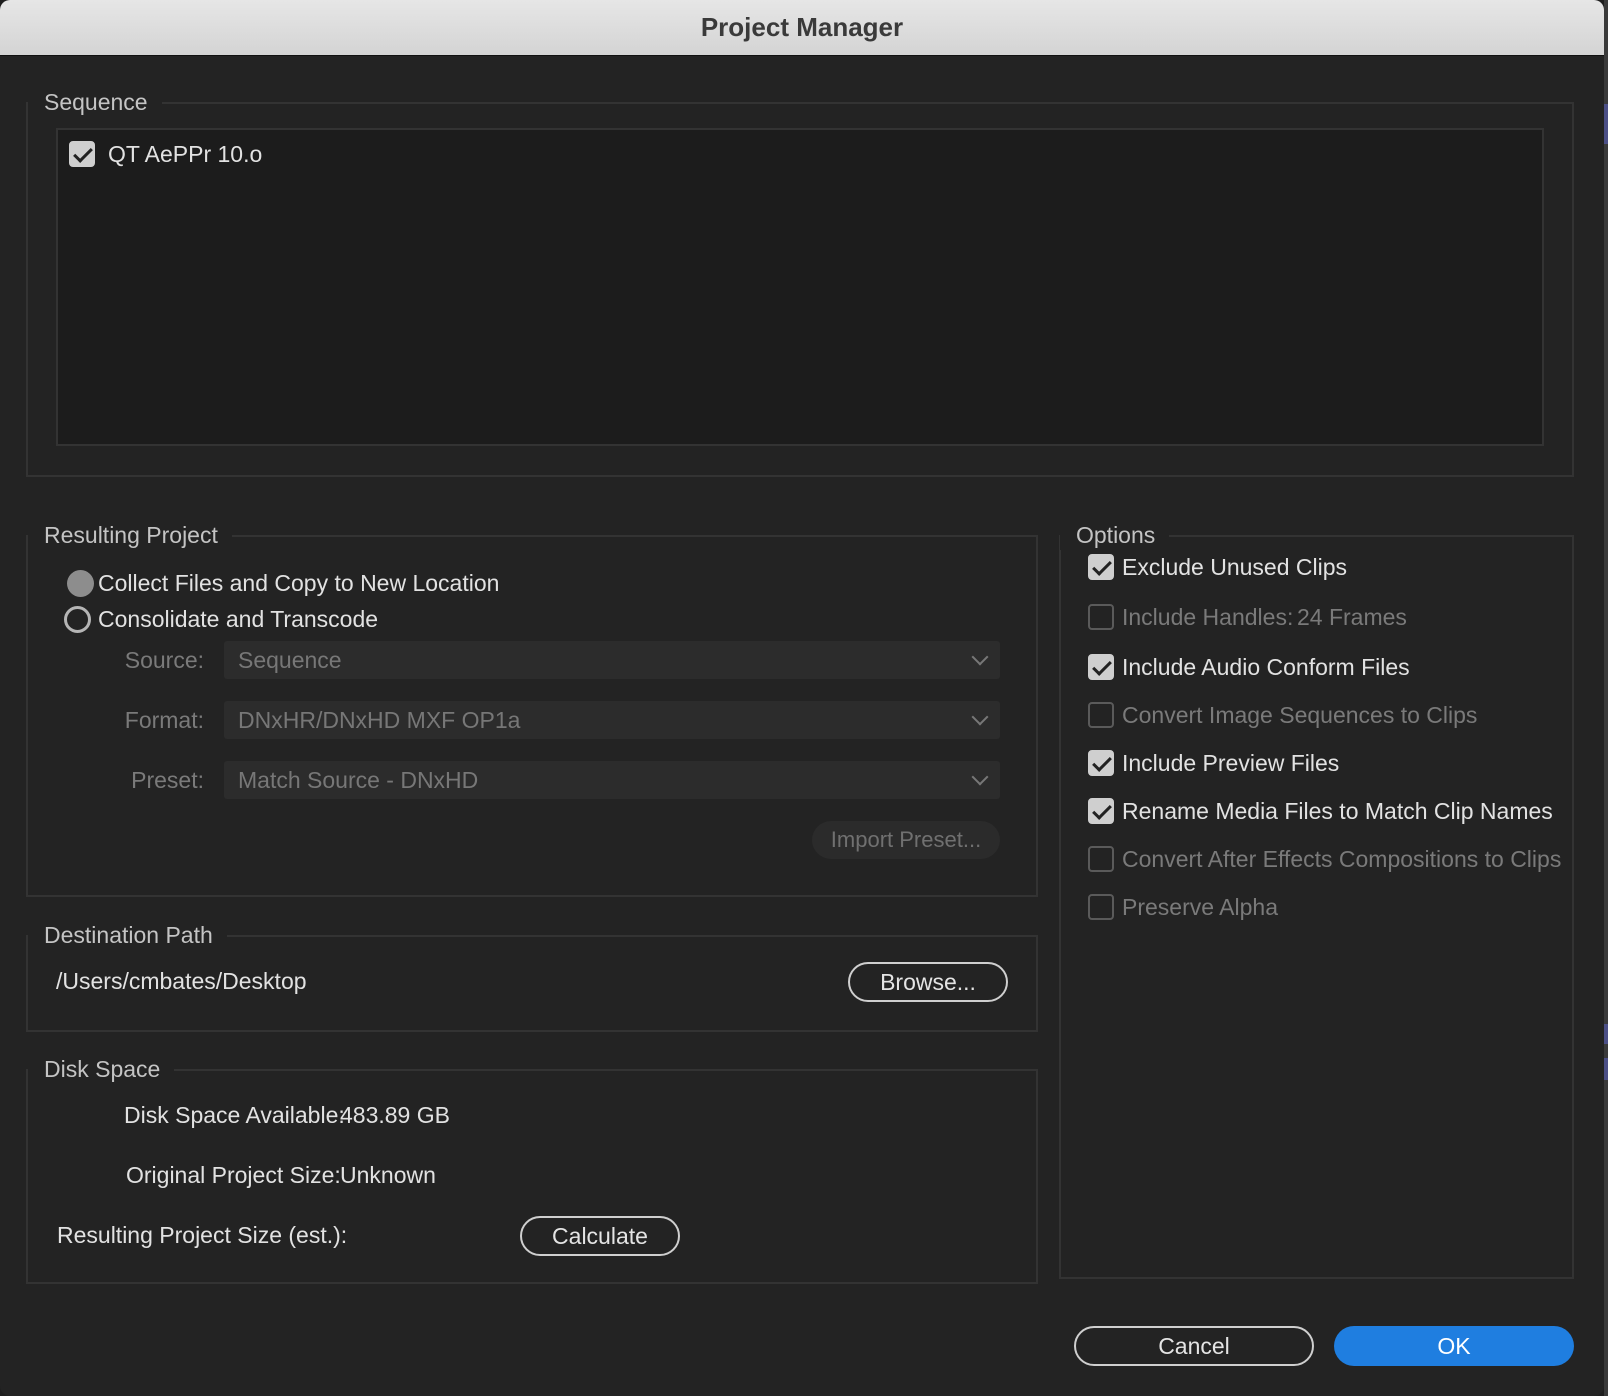  What do you see at coordinates (238, 619) in the screenshot?
I see `consolidate-transcode-label: Consolidate and Transcode` at bounding box center [238, 619].